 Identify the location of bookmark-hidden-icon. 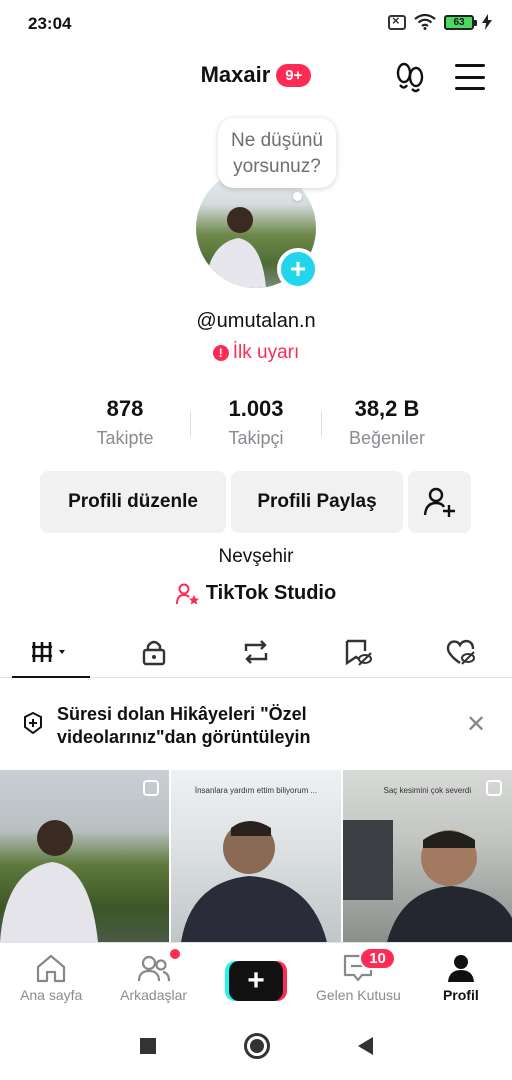
(359, 652).